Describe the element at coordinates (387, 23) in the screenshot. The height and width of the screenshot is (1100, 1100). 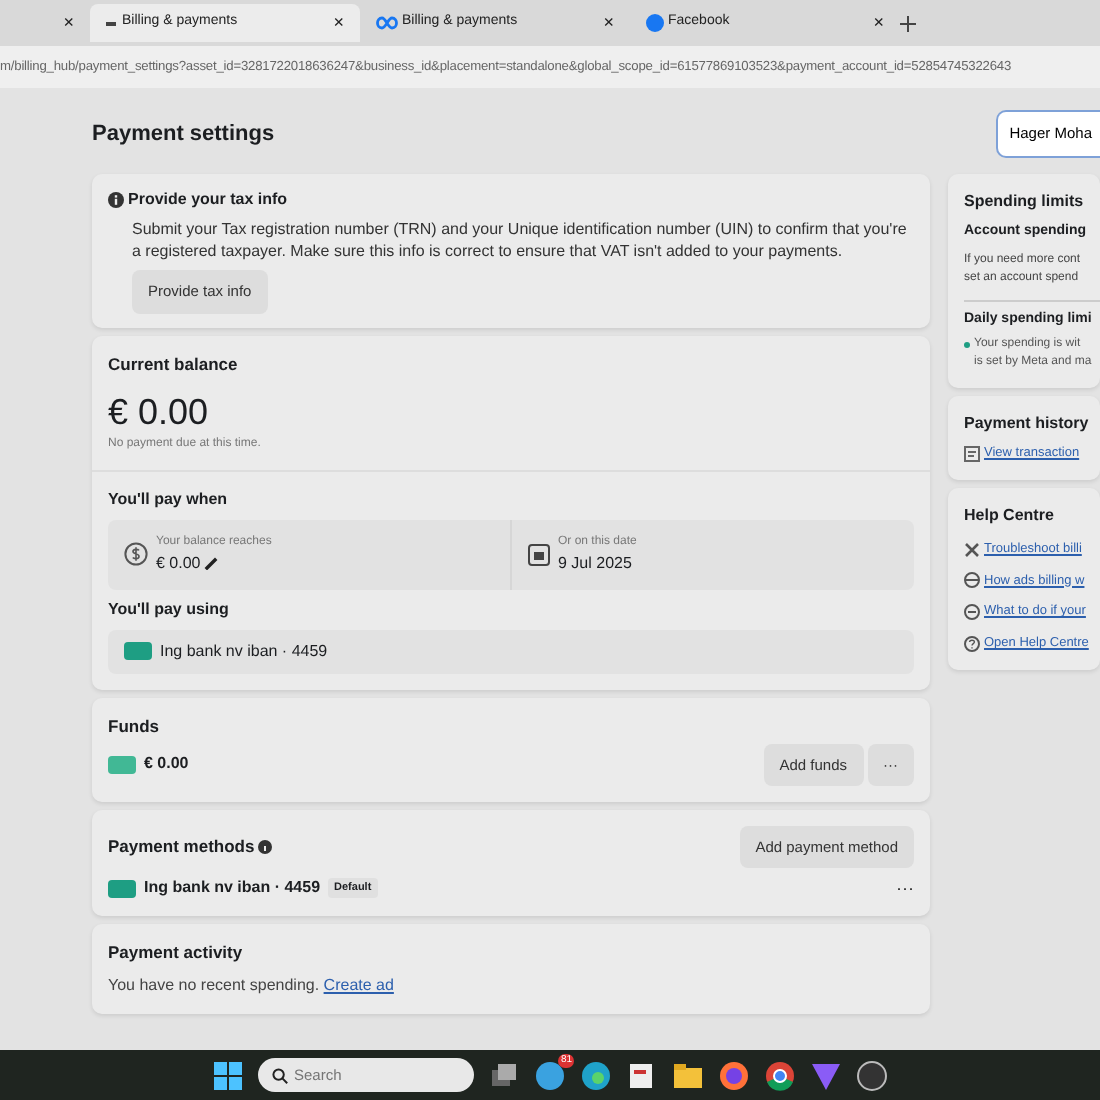
I see `infinity-logo-icon` at that location.